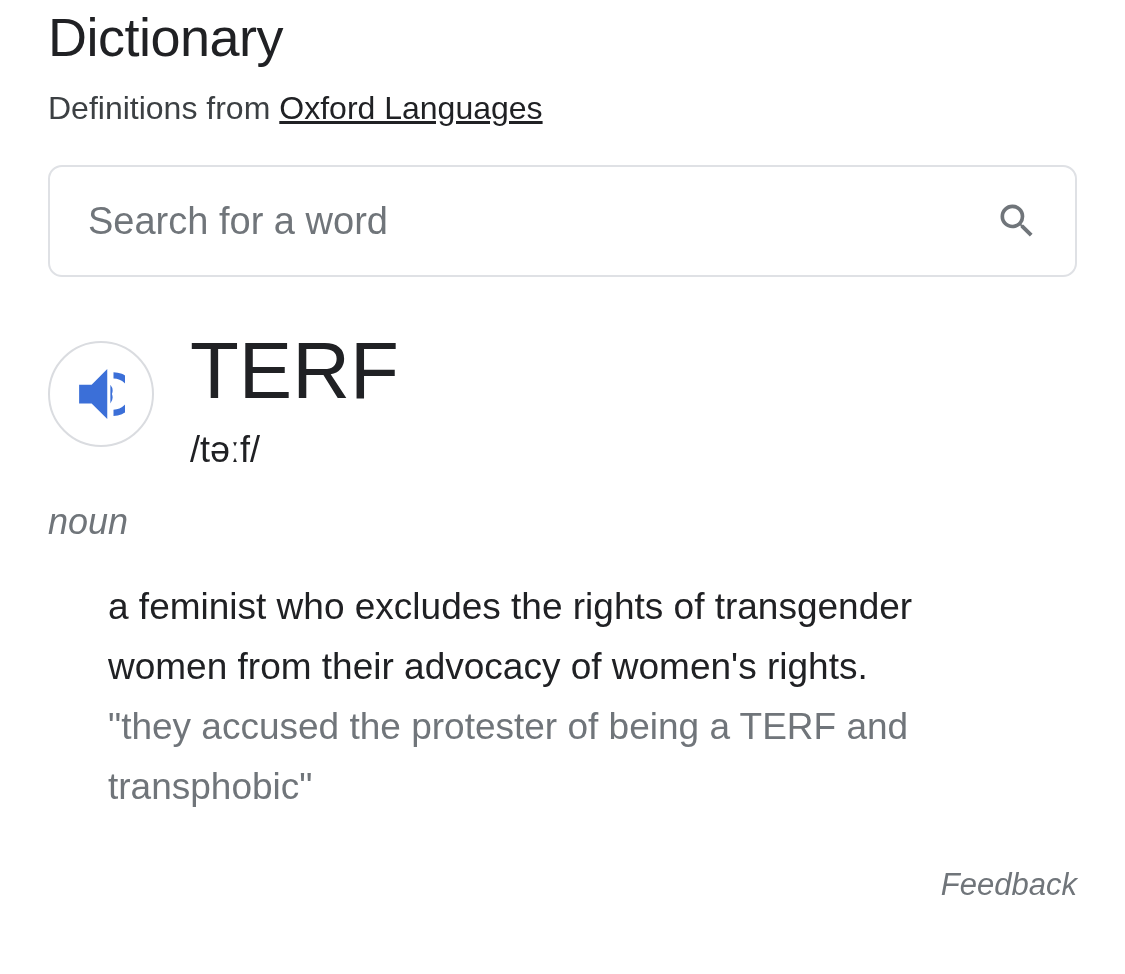  I want to click on dictionary-title: Dictionary, so click(166, 37).